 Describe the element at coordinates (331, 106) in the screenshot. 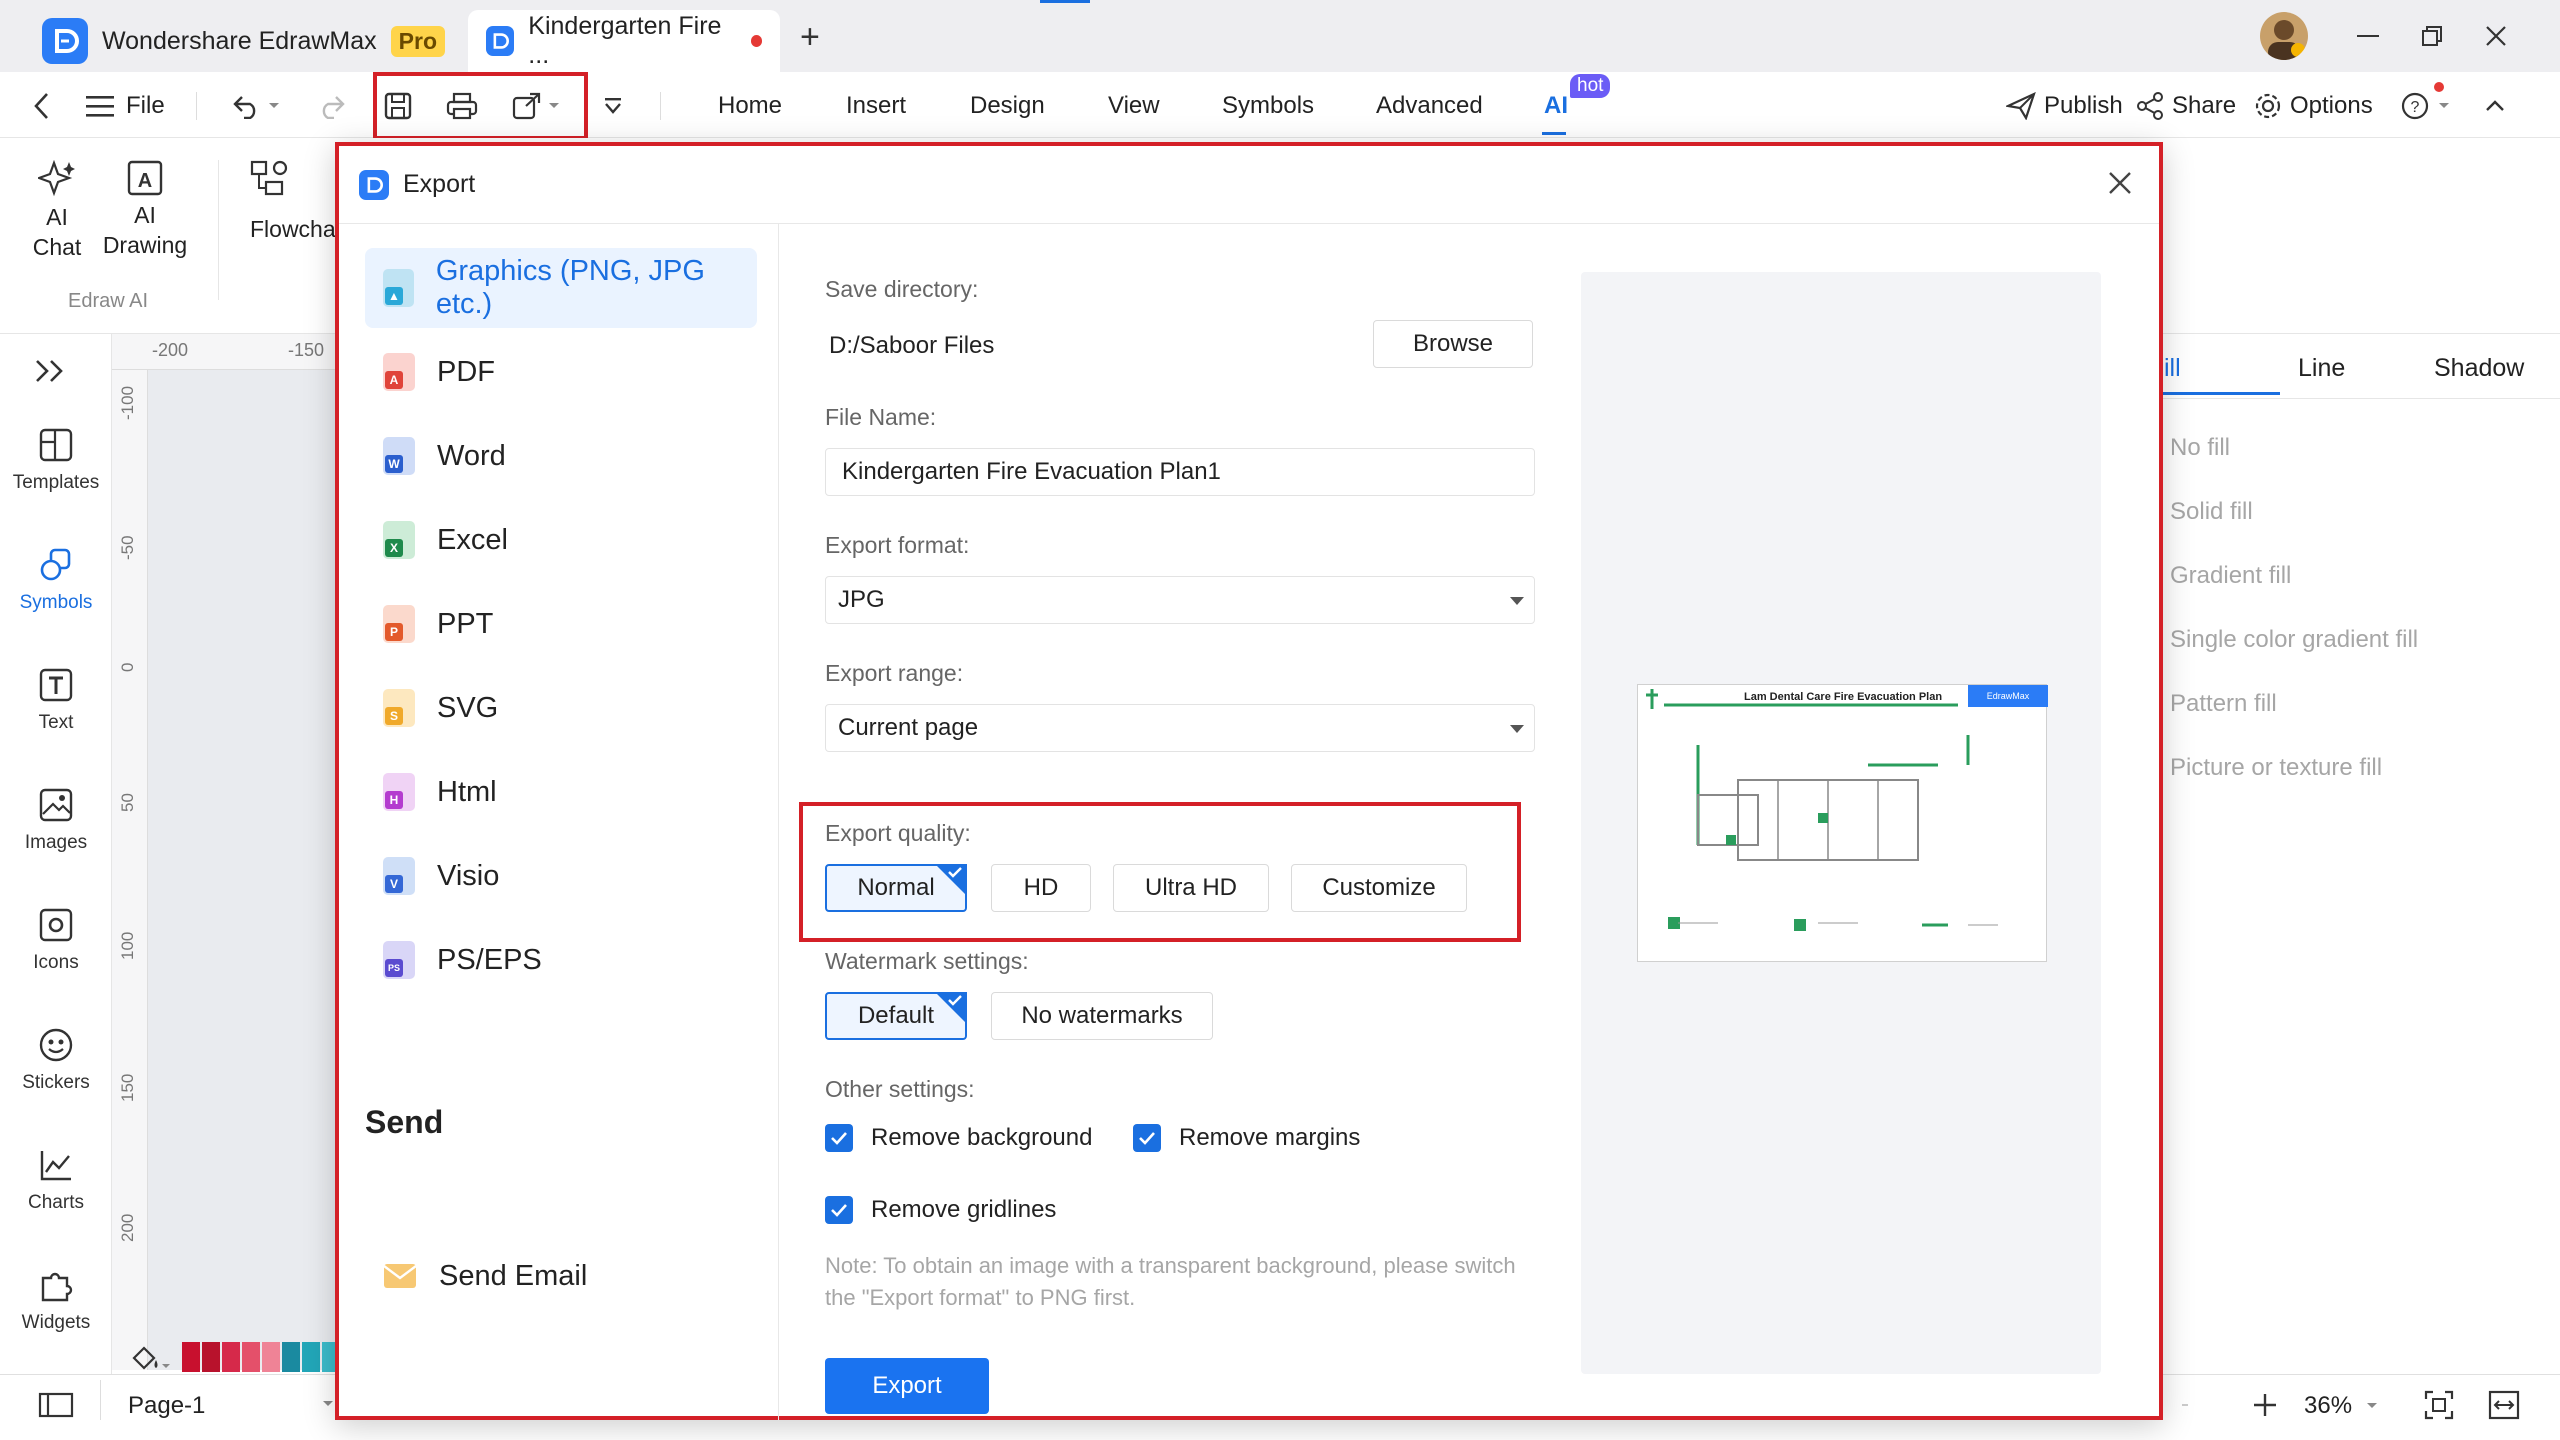

I see `redo-icon` at that location.